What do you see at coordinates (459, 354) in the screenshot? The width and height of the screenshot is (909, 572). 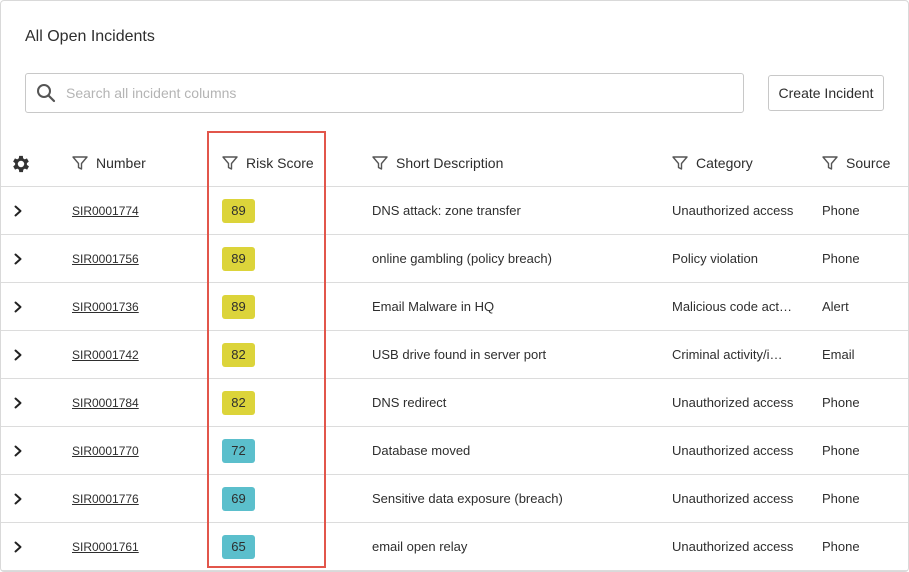 I see `short-description: USB drive found in server port` at bounding box center [459, 354].